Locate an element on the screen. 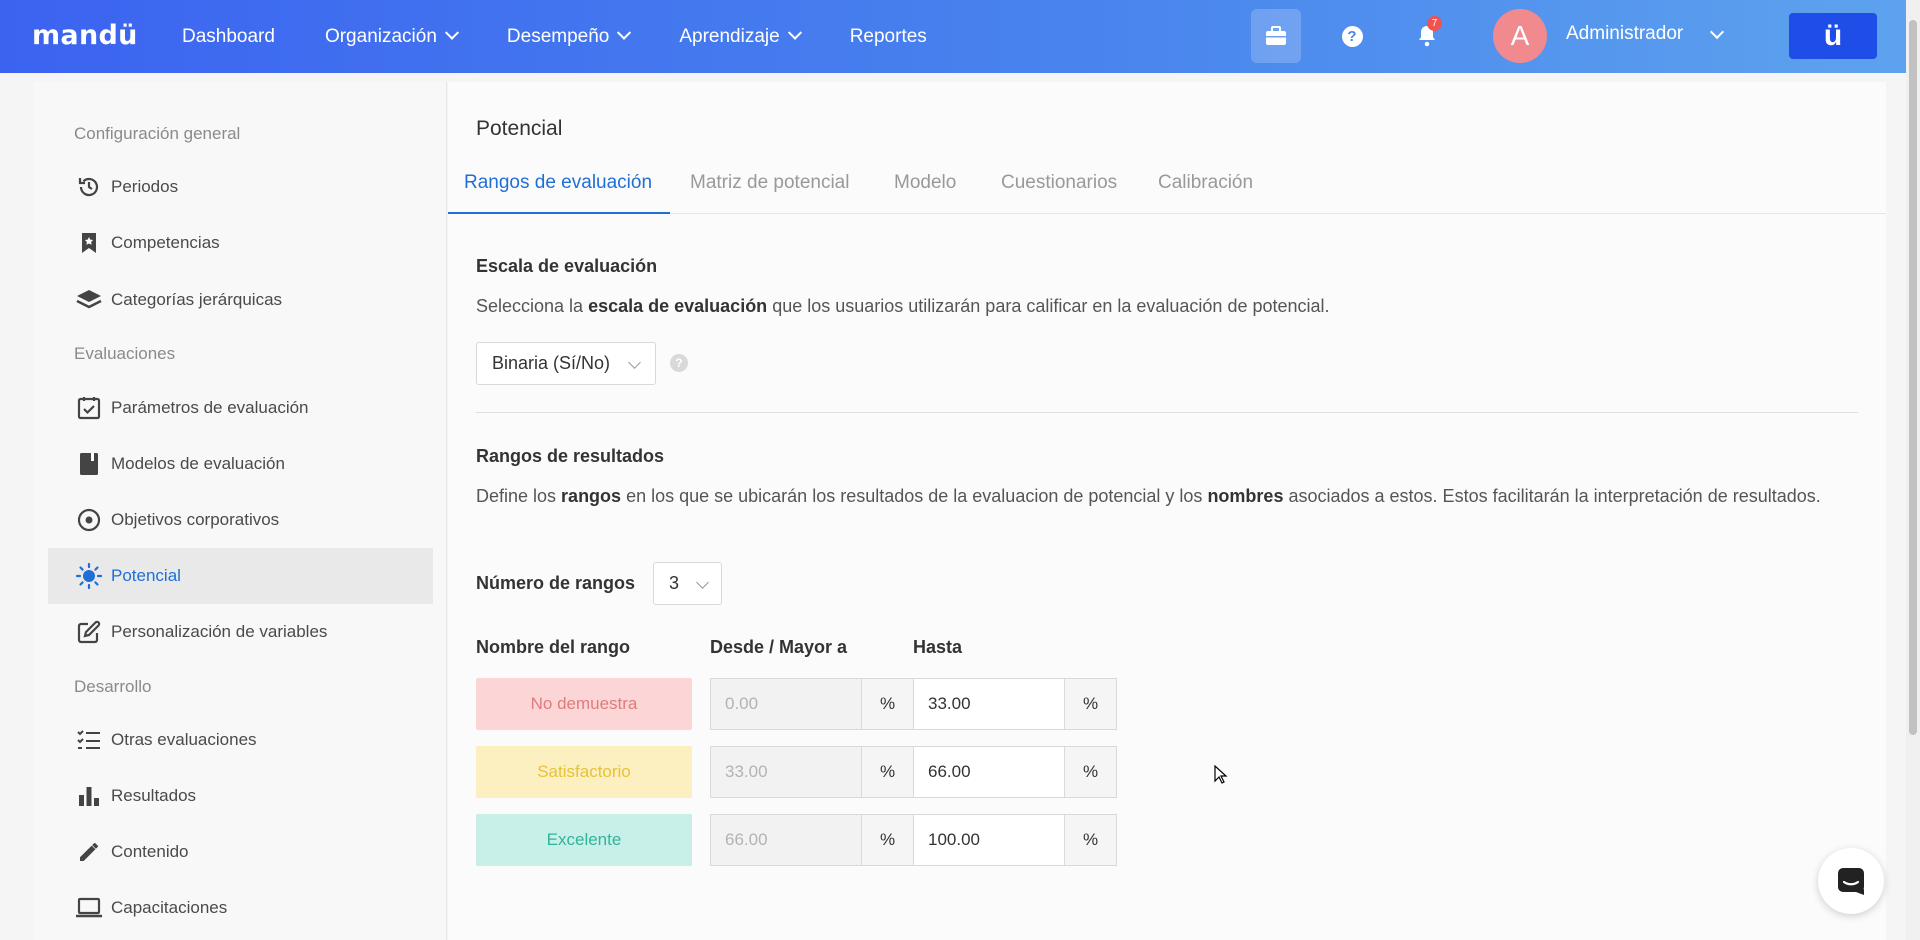  sidebar-item-label: Potencial is located at coordinates (146, 575).